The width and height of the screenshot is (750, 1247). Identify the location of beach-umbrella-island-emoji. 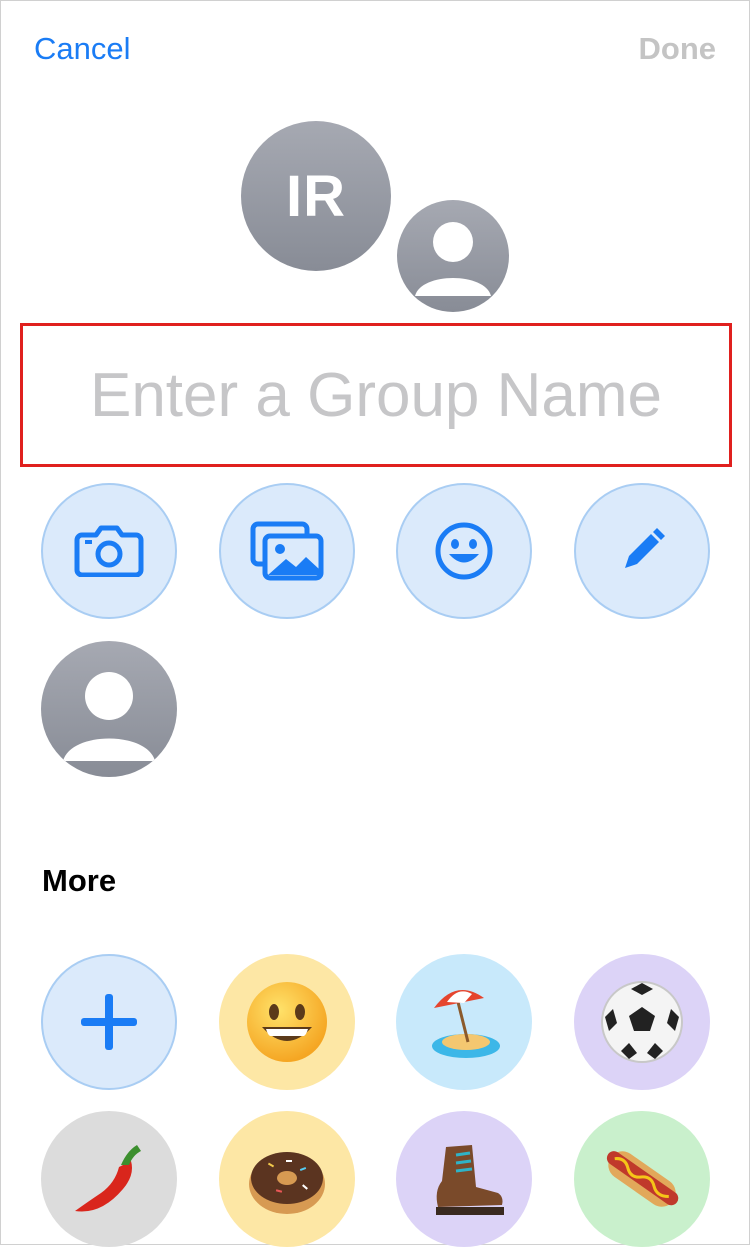
(466, 1024).